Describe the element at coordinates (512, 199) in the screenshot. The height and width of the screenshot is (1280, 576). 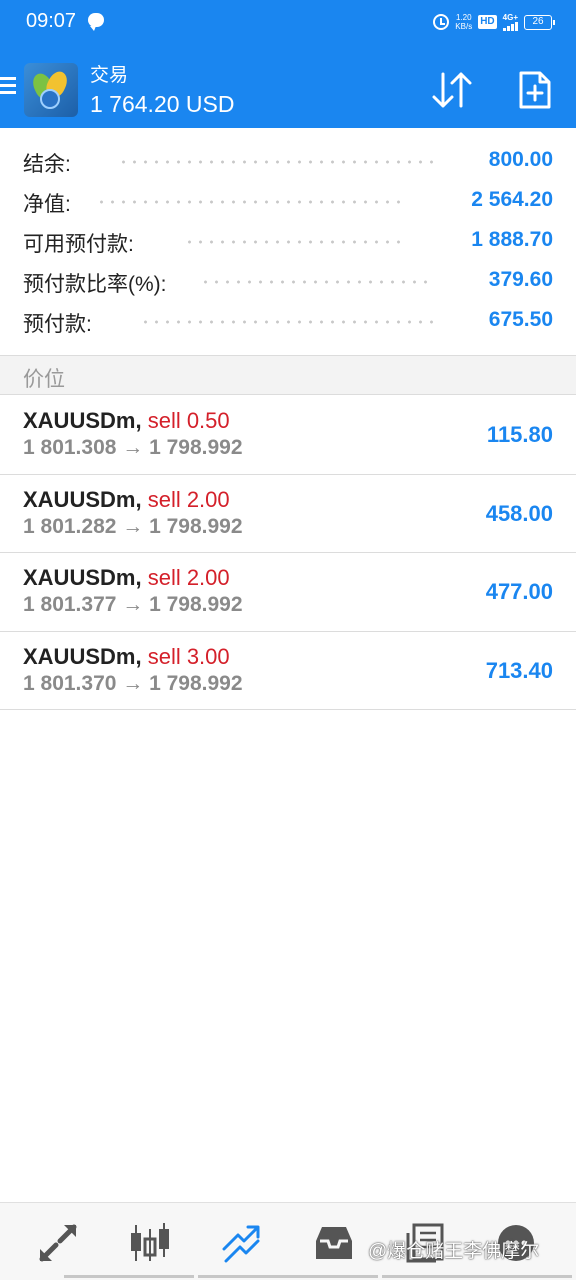
I see `summary-value: 2 564.20` at that location.